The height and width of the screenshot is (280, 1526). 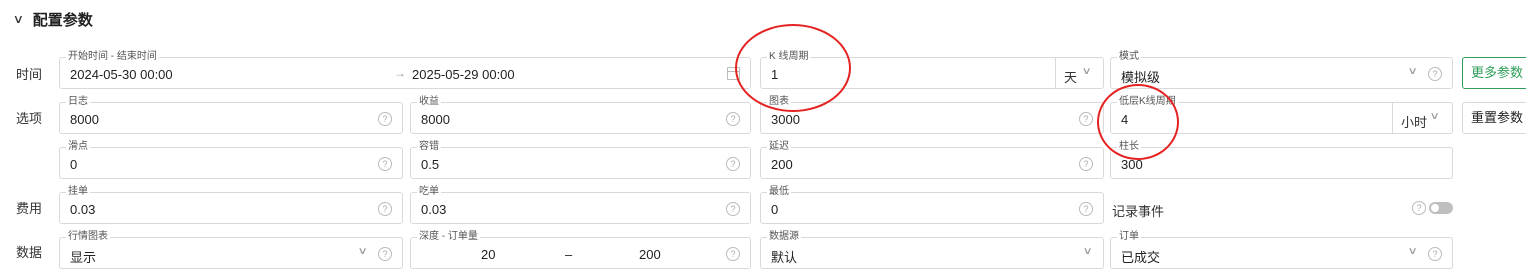 I want to click on record-events-toggle, so click(x=1441, y=208).